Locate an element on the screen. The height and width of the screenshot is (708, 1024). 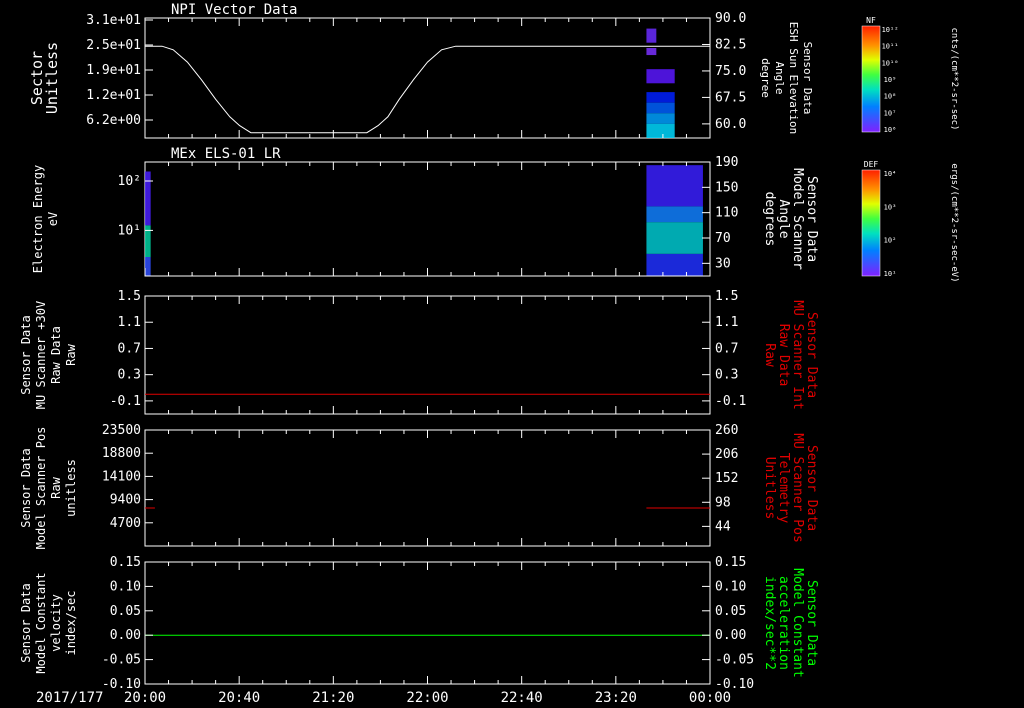
time-tick-label: 00:00 is located at coordinates (710, 698).